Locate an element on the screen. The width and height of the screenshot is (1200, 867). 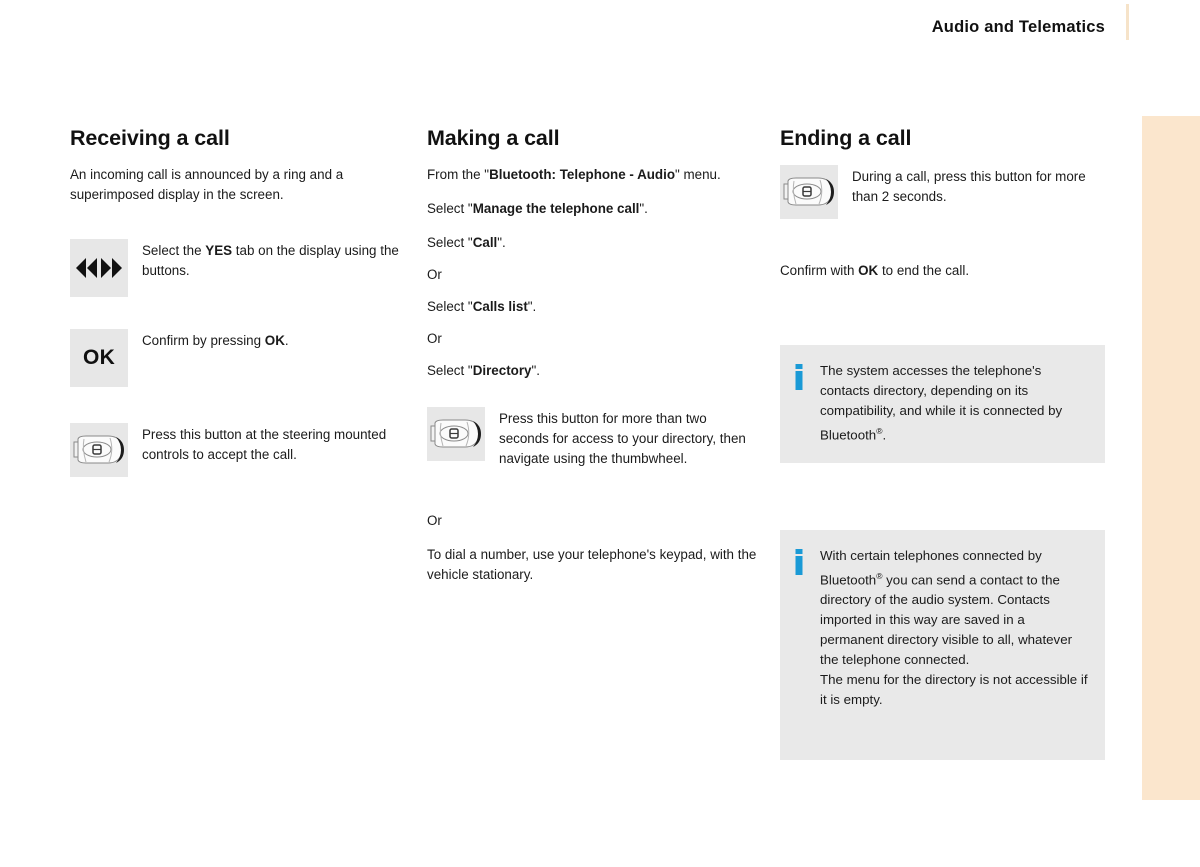
heading-ending-a-call: Ending a call is located at coordinates (846, 138).